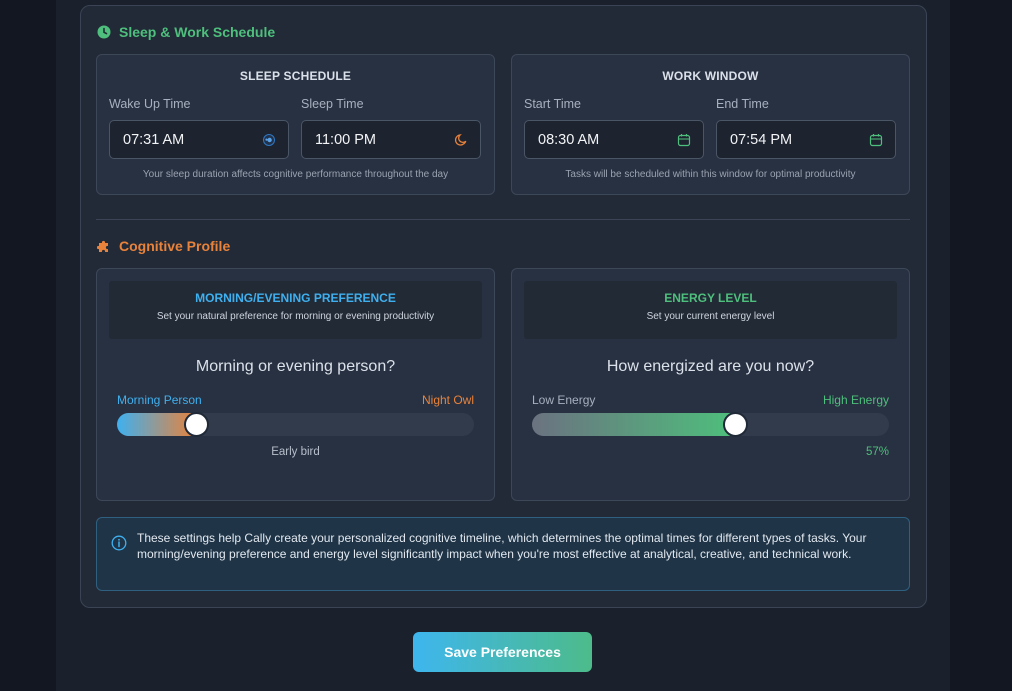  Describe the element at coordinates (295, 298) in the screenshot. I see `preference-heading: MORNING/EVENING PREFERENCE` at that location.